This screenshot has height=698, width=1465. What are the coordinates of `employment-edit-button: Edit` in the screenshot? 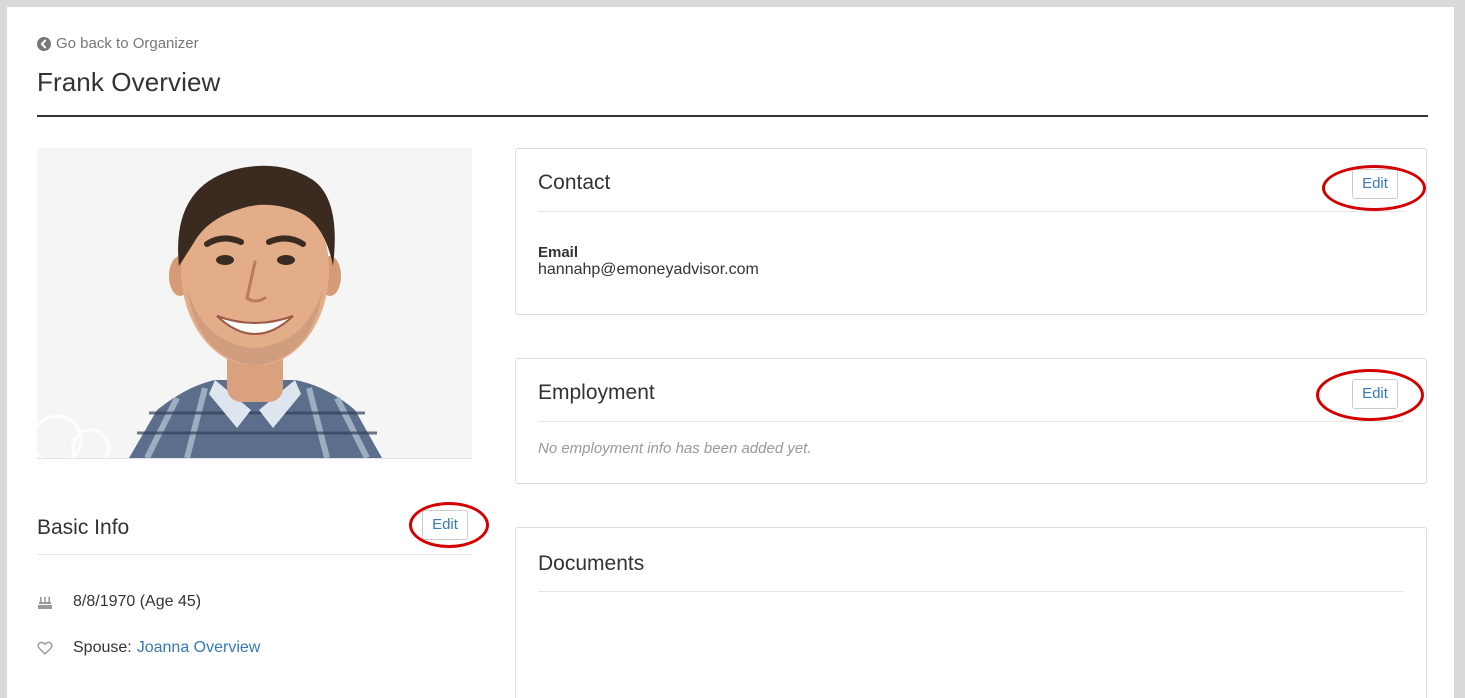 It's located at (1375, 394).